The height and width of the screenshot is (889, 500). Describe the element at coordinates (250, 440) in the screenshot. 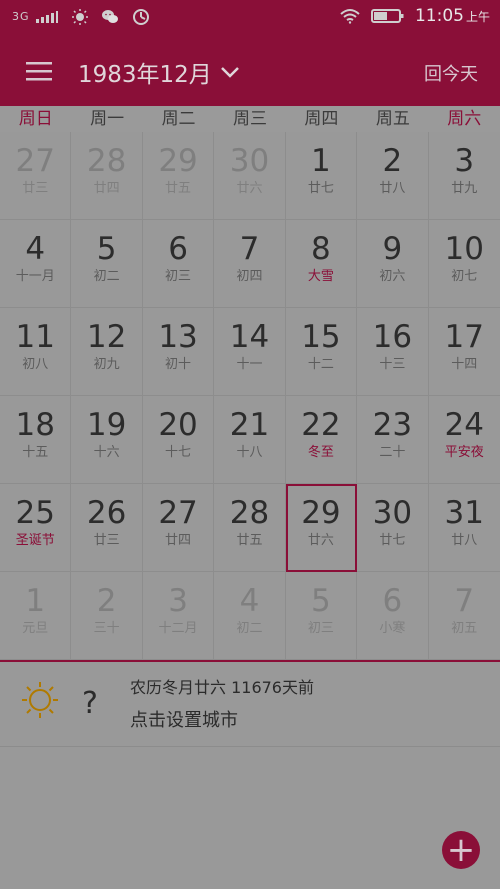

I see `calendar-day: 21 十八` at that location.